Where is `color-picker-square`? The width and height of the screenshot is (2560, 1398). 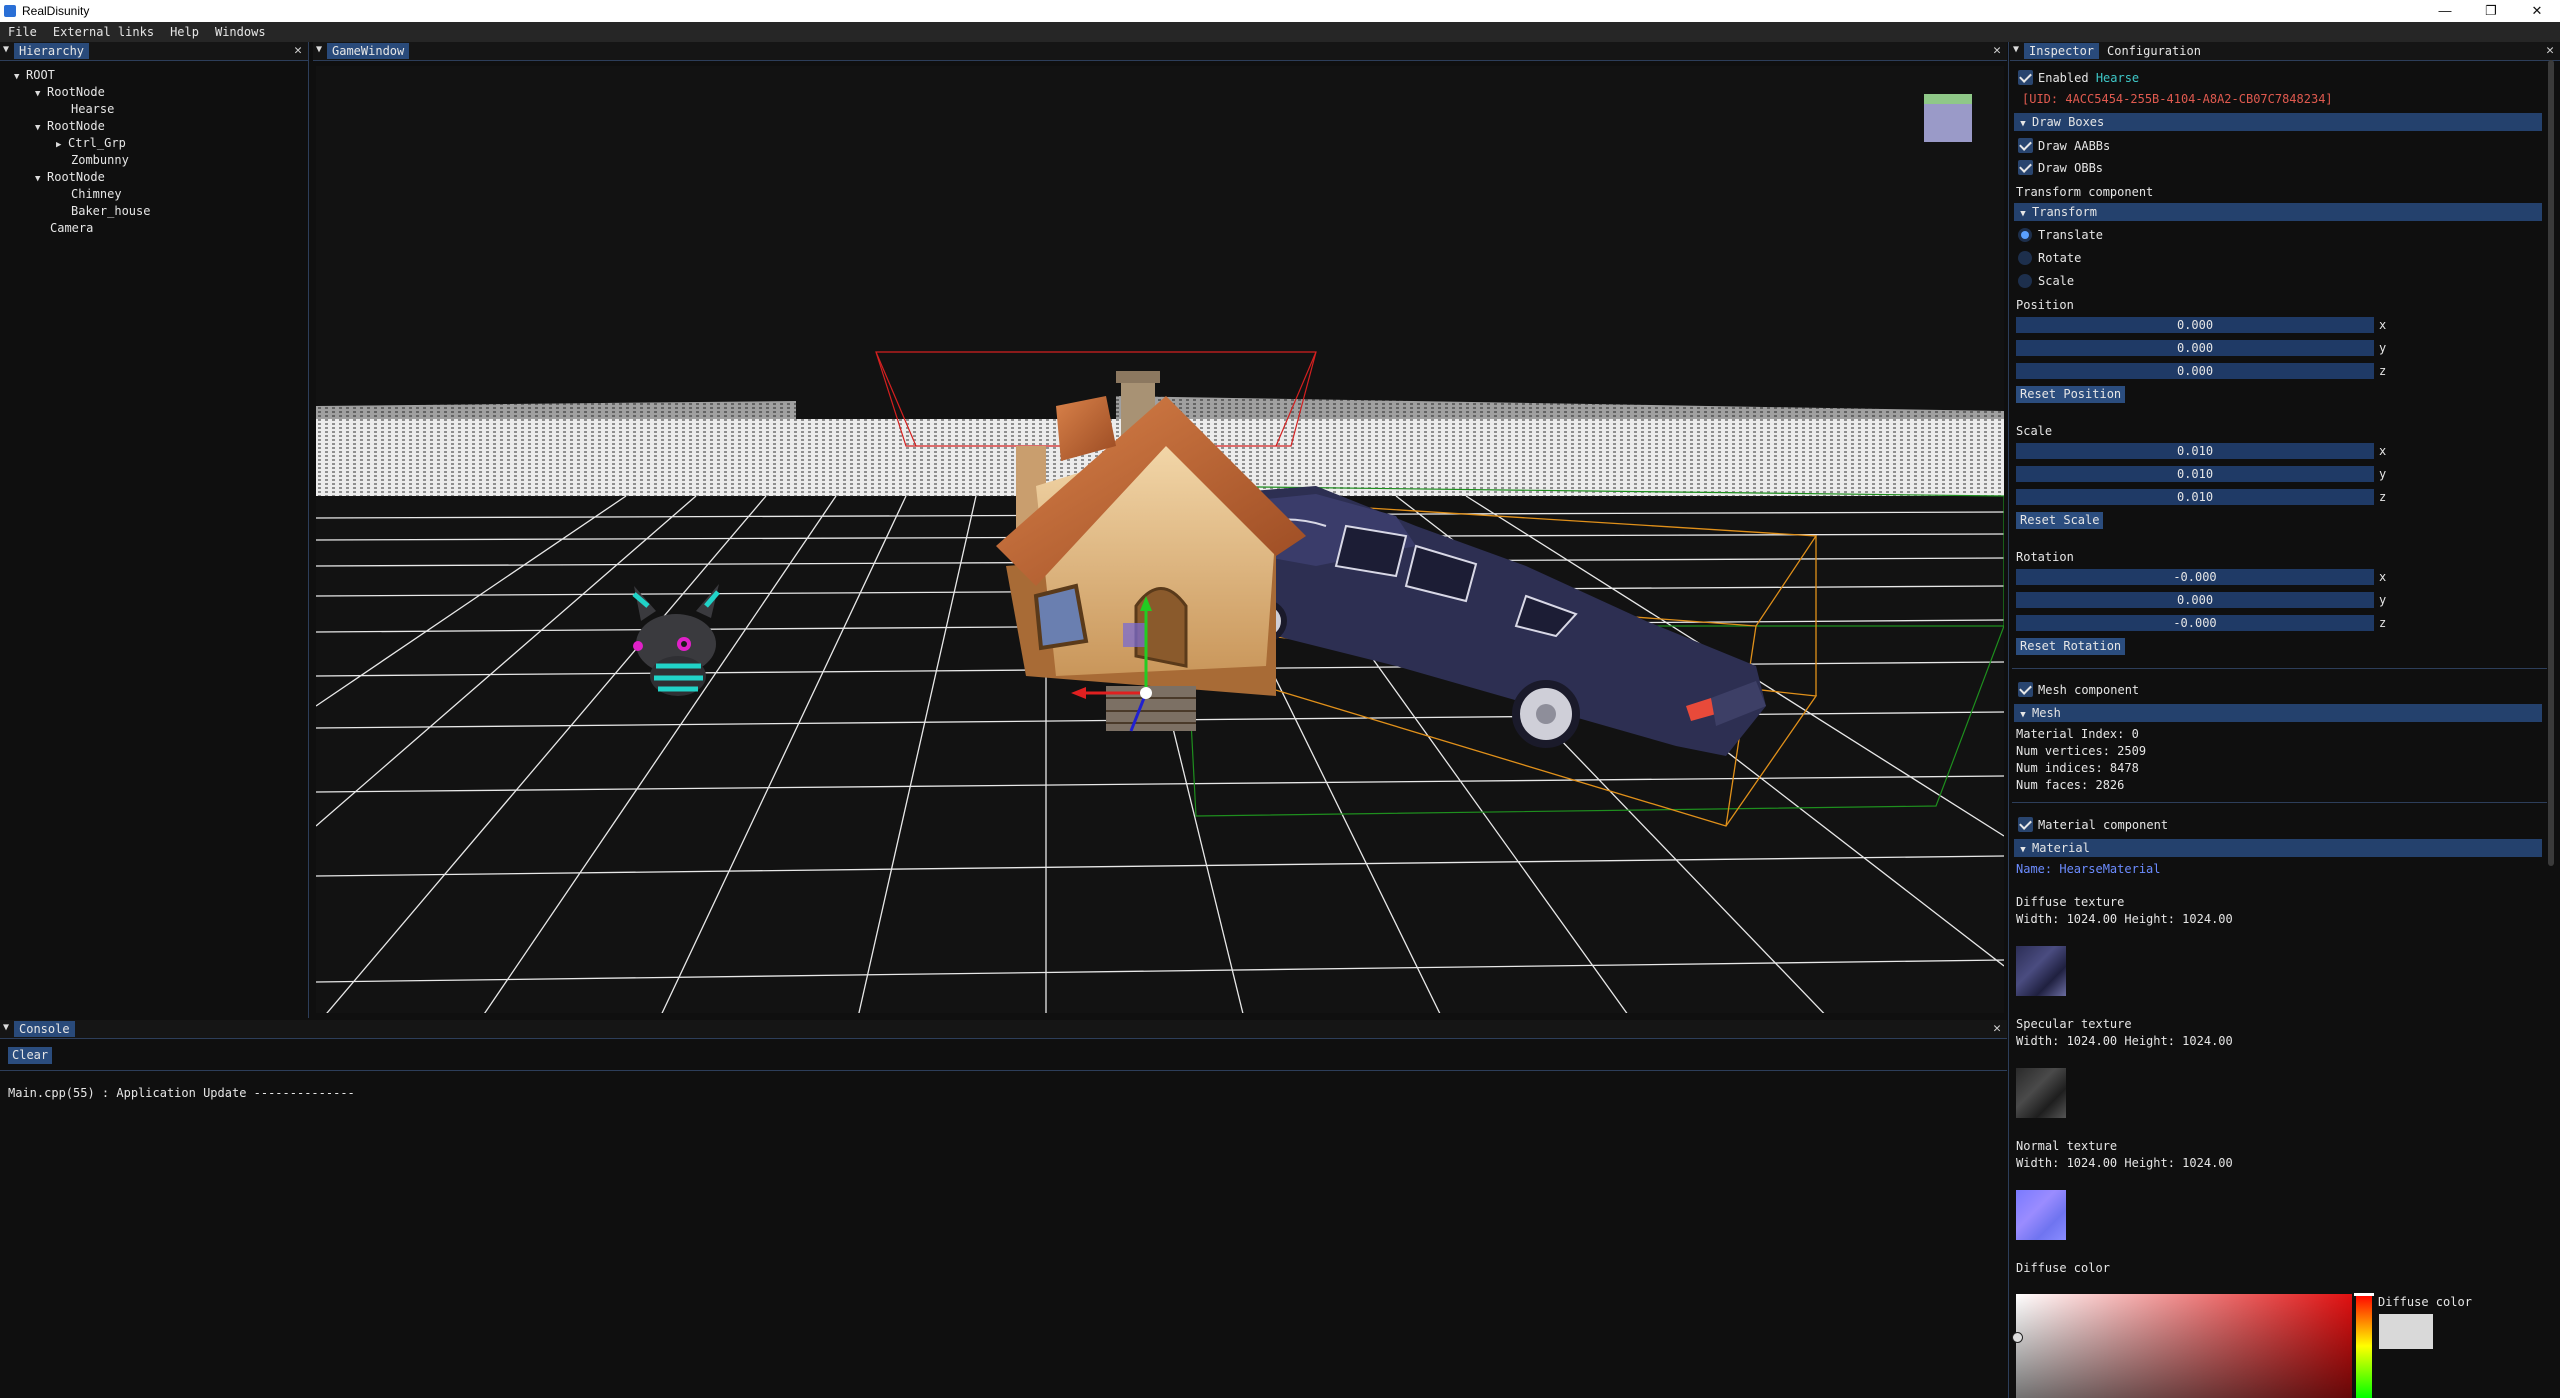 color-picker-square is located at coordinates (2182, 1346).